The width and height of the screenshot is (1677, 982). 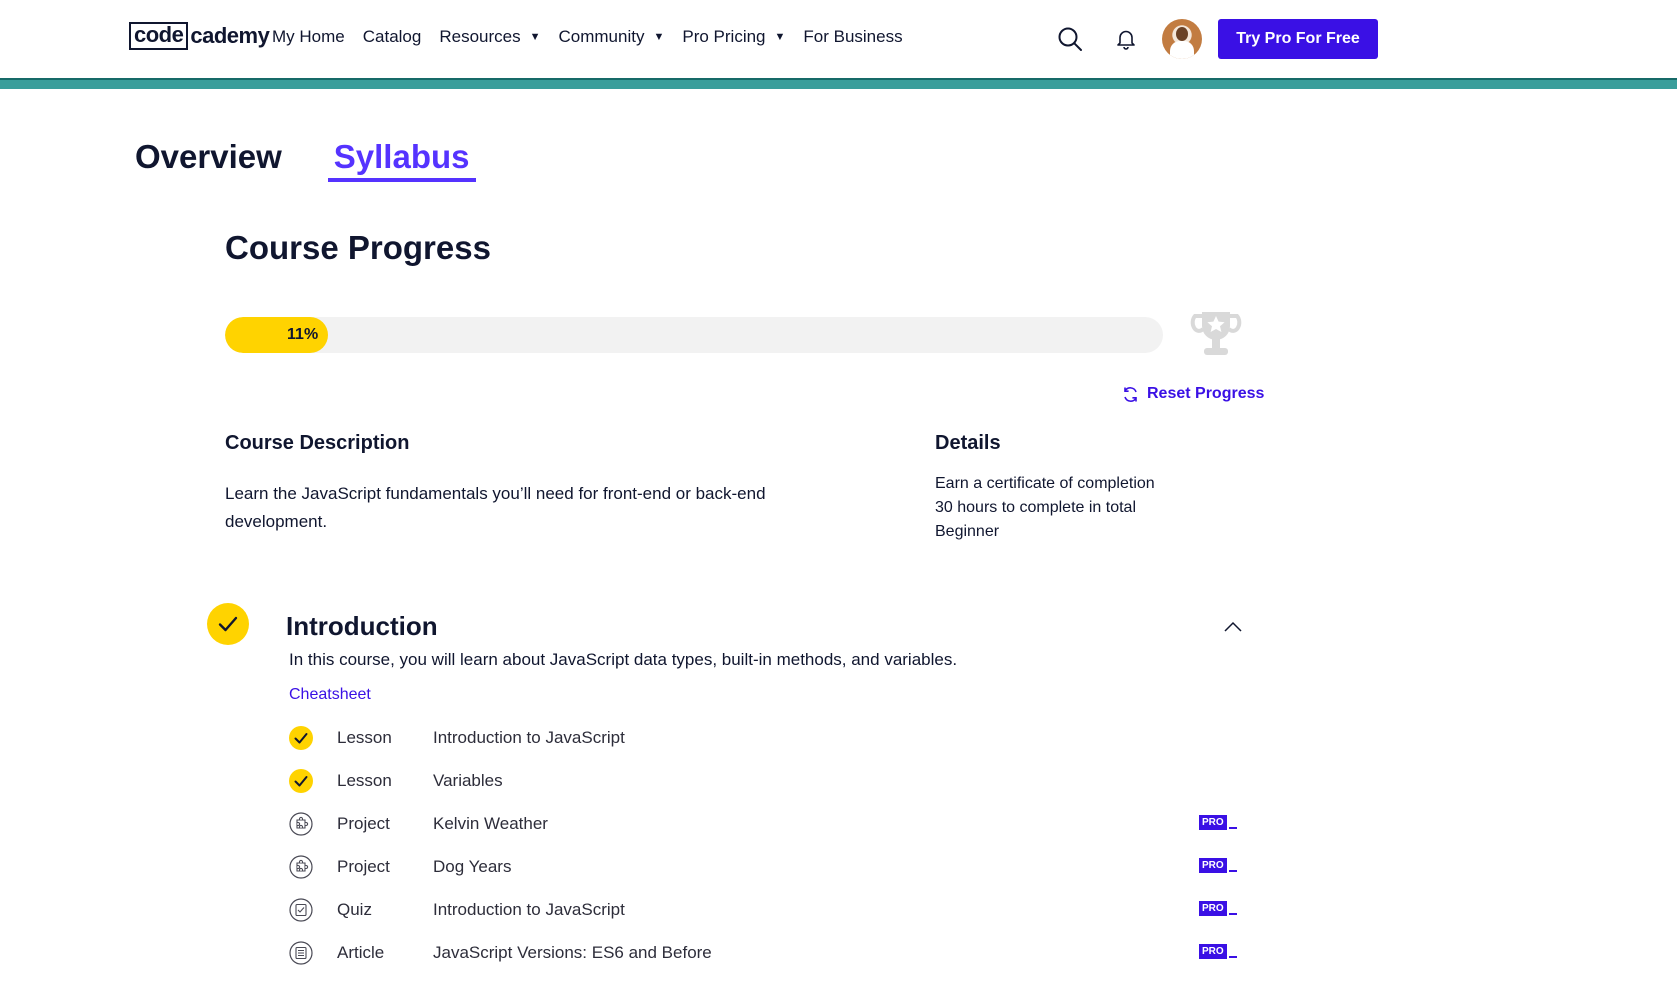 I want to click on syllabus-item: Lesson Variables, so click(x=764, y=780).